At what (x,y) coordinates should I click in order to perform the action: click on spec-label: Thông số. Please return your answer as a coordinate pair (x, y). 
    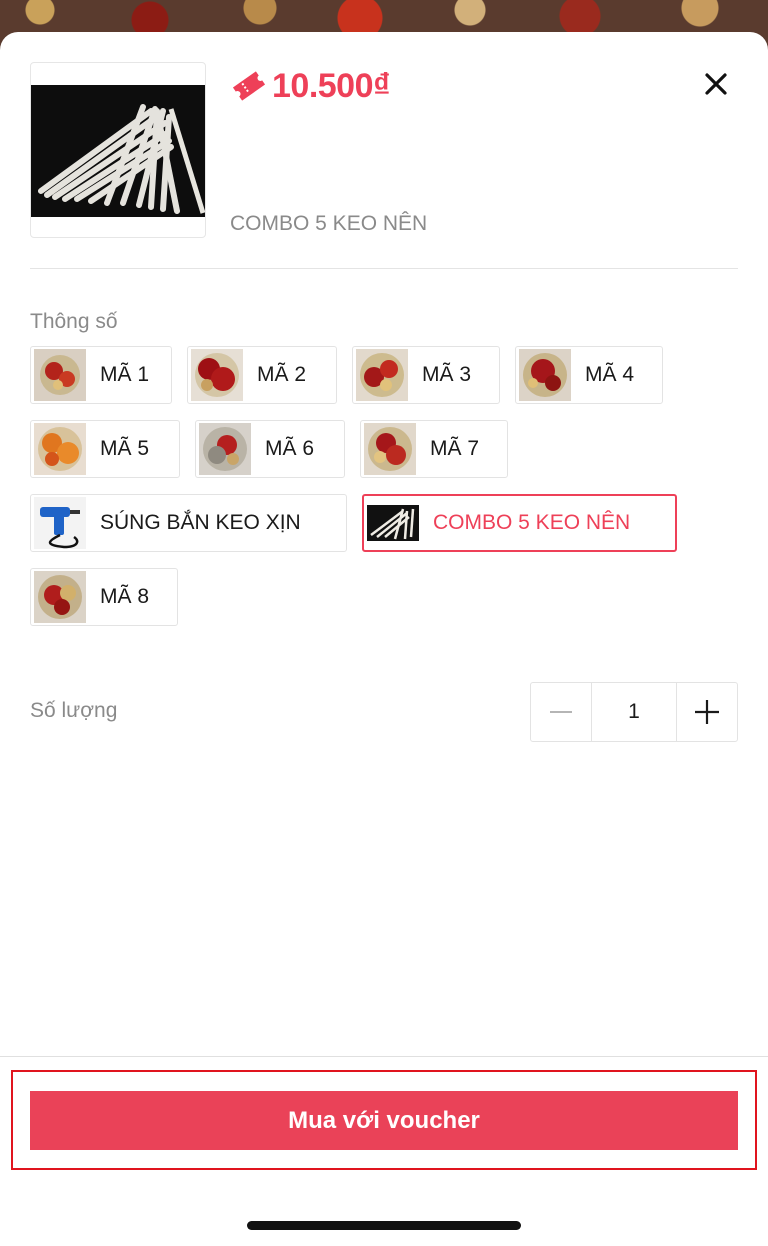
    Looking at the image, I should click on (74, 321).